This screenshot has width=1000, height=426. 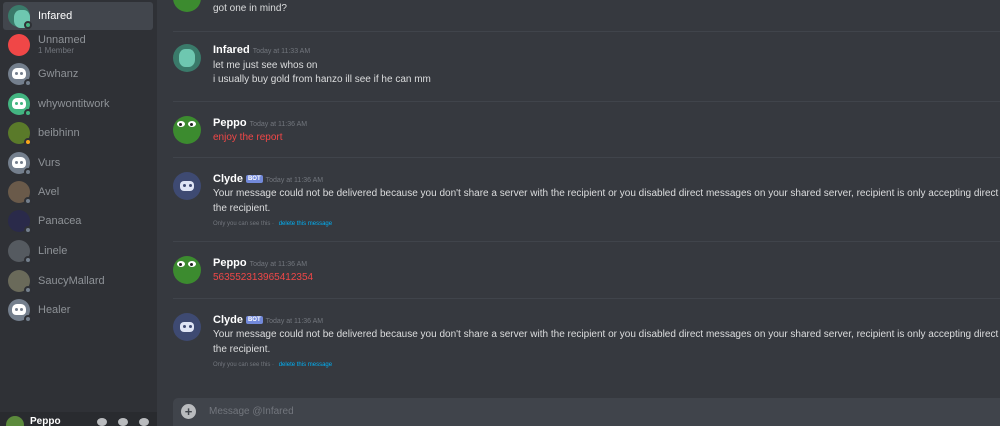 I want to click on message: got one in mind?, so click(x=578, y=12).